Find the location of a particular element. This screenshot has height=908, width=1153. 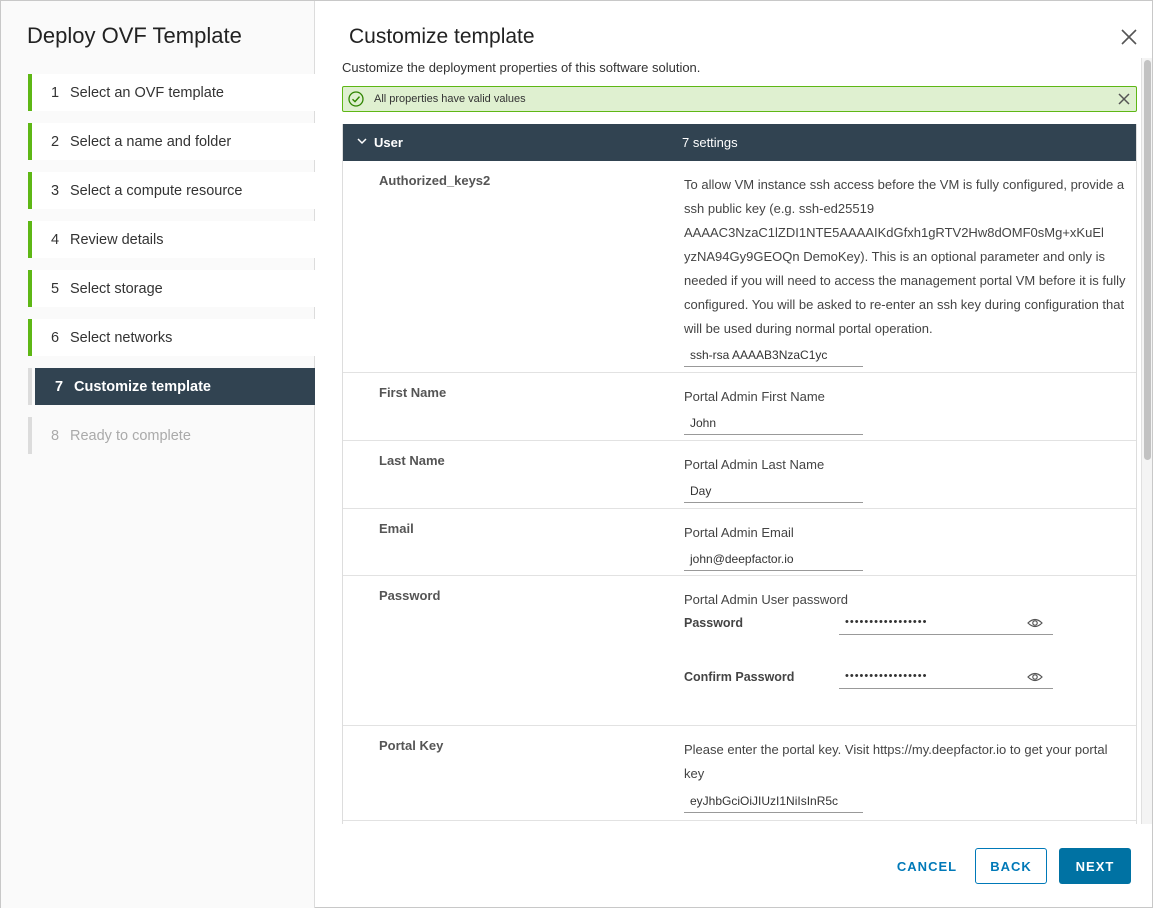

group-count: 7 settings is located at coordinates (710, 142).